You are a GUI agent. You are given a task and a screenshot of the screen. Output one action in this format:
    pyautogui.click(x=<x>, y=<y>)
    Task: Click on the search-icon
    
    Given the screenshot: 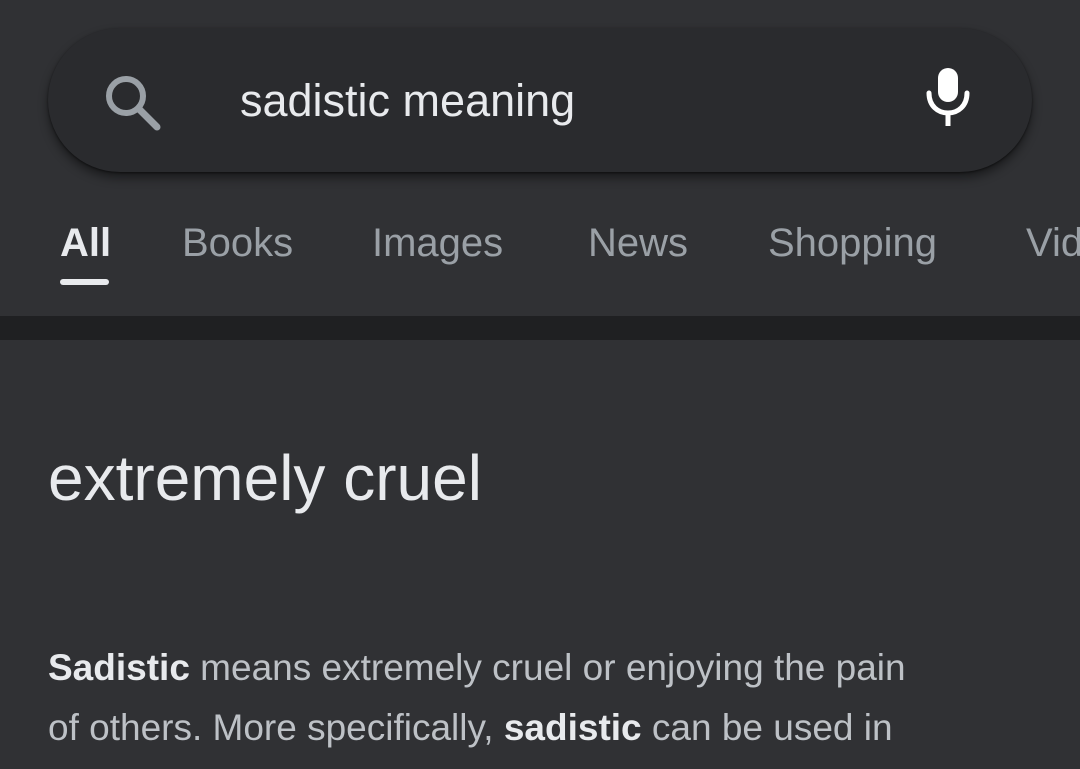 What is the action you would take?
    pyautogui.click(x=132, y=102)
    